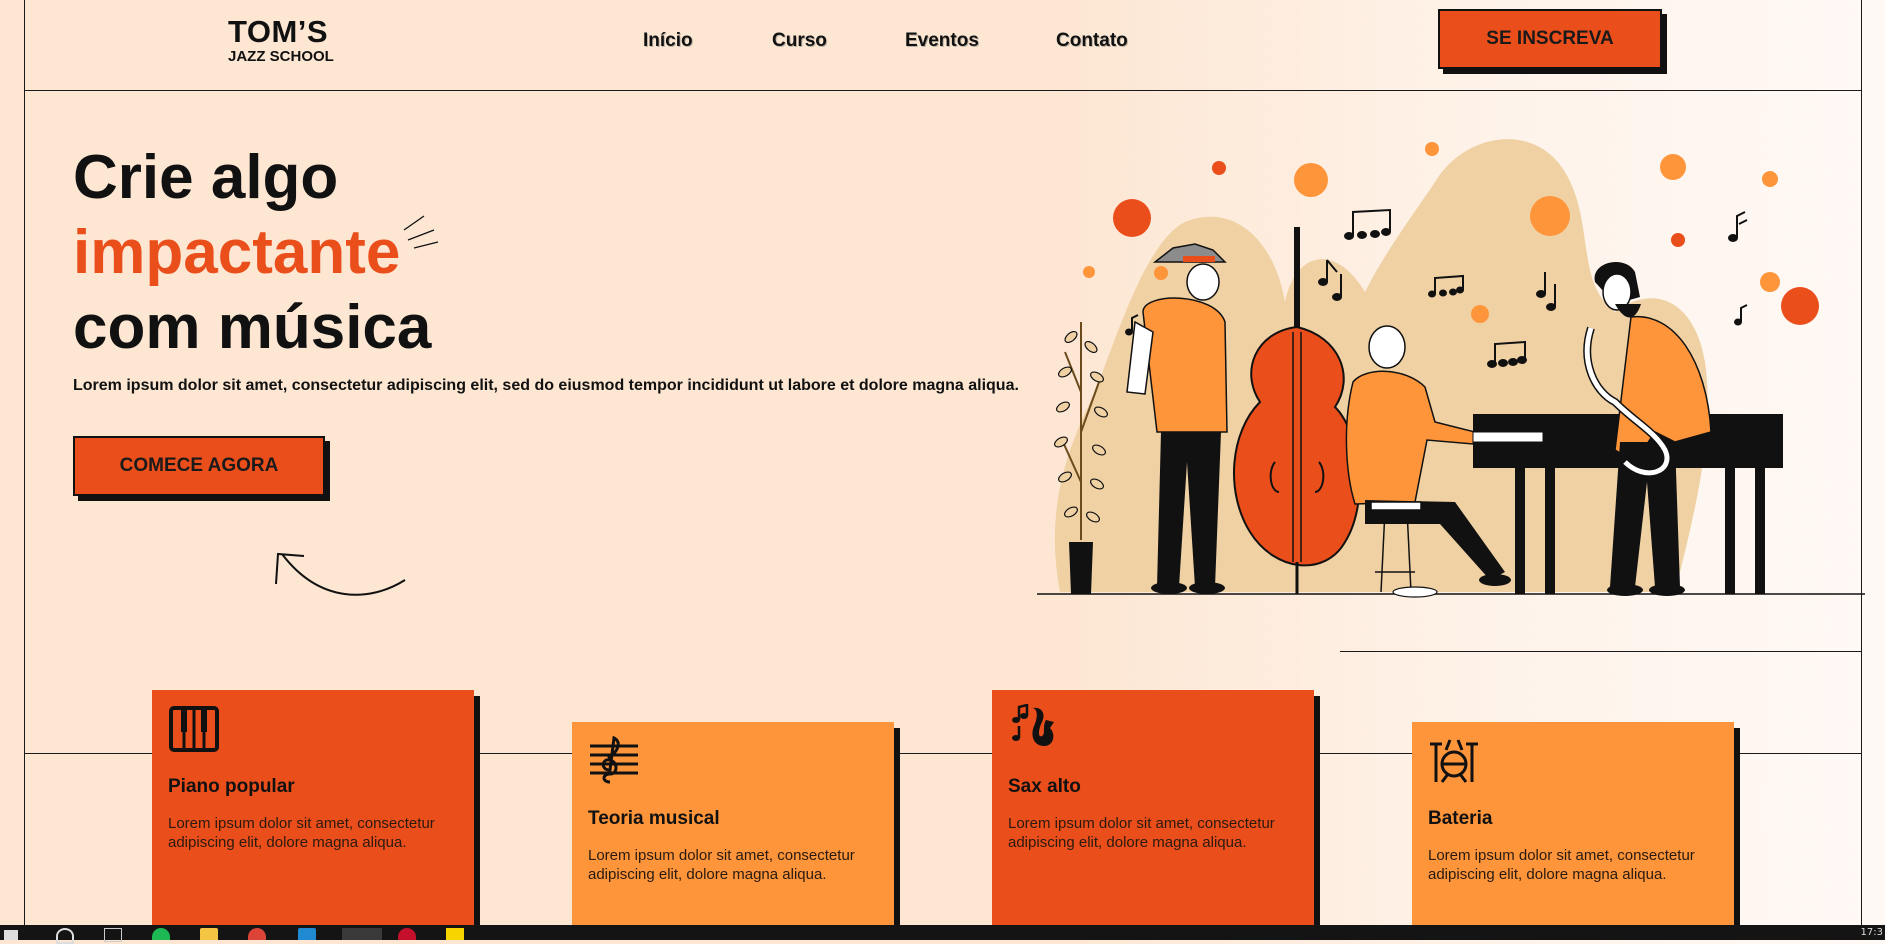  I want to click on opera-icon, so click(407, 934).